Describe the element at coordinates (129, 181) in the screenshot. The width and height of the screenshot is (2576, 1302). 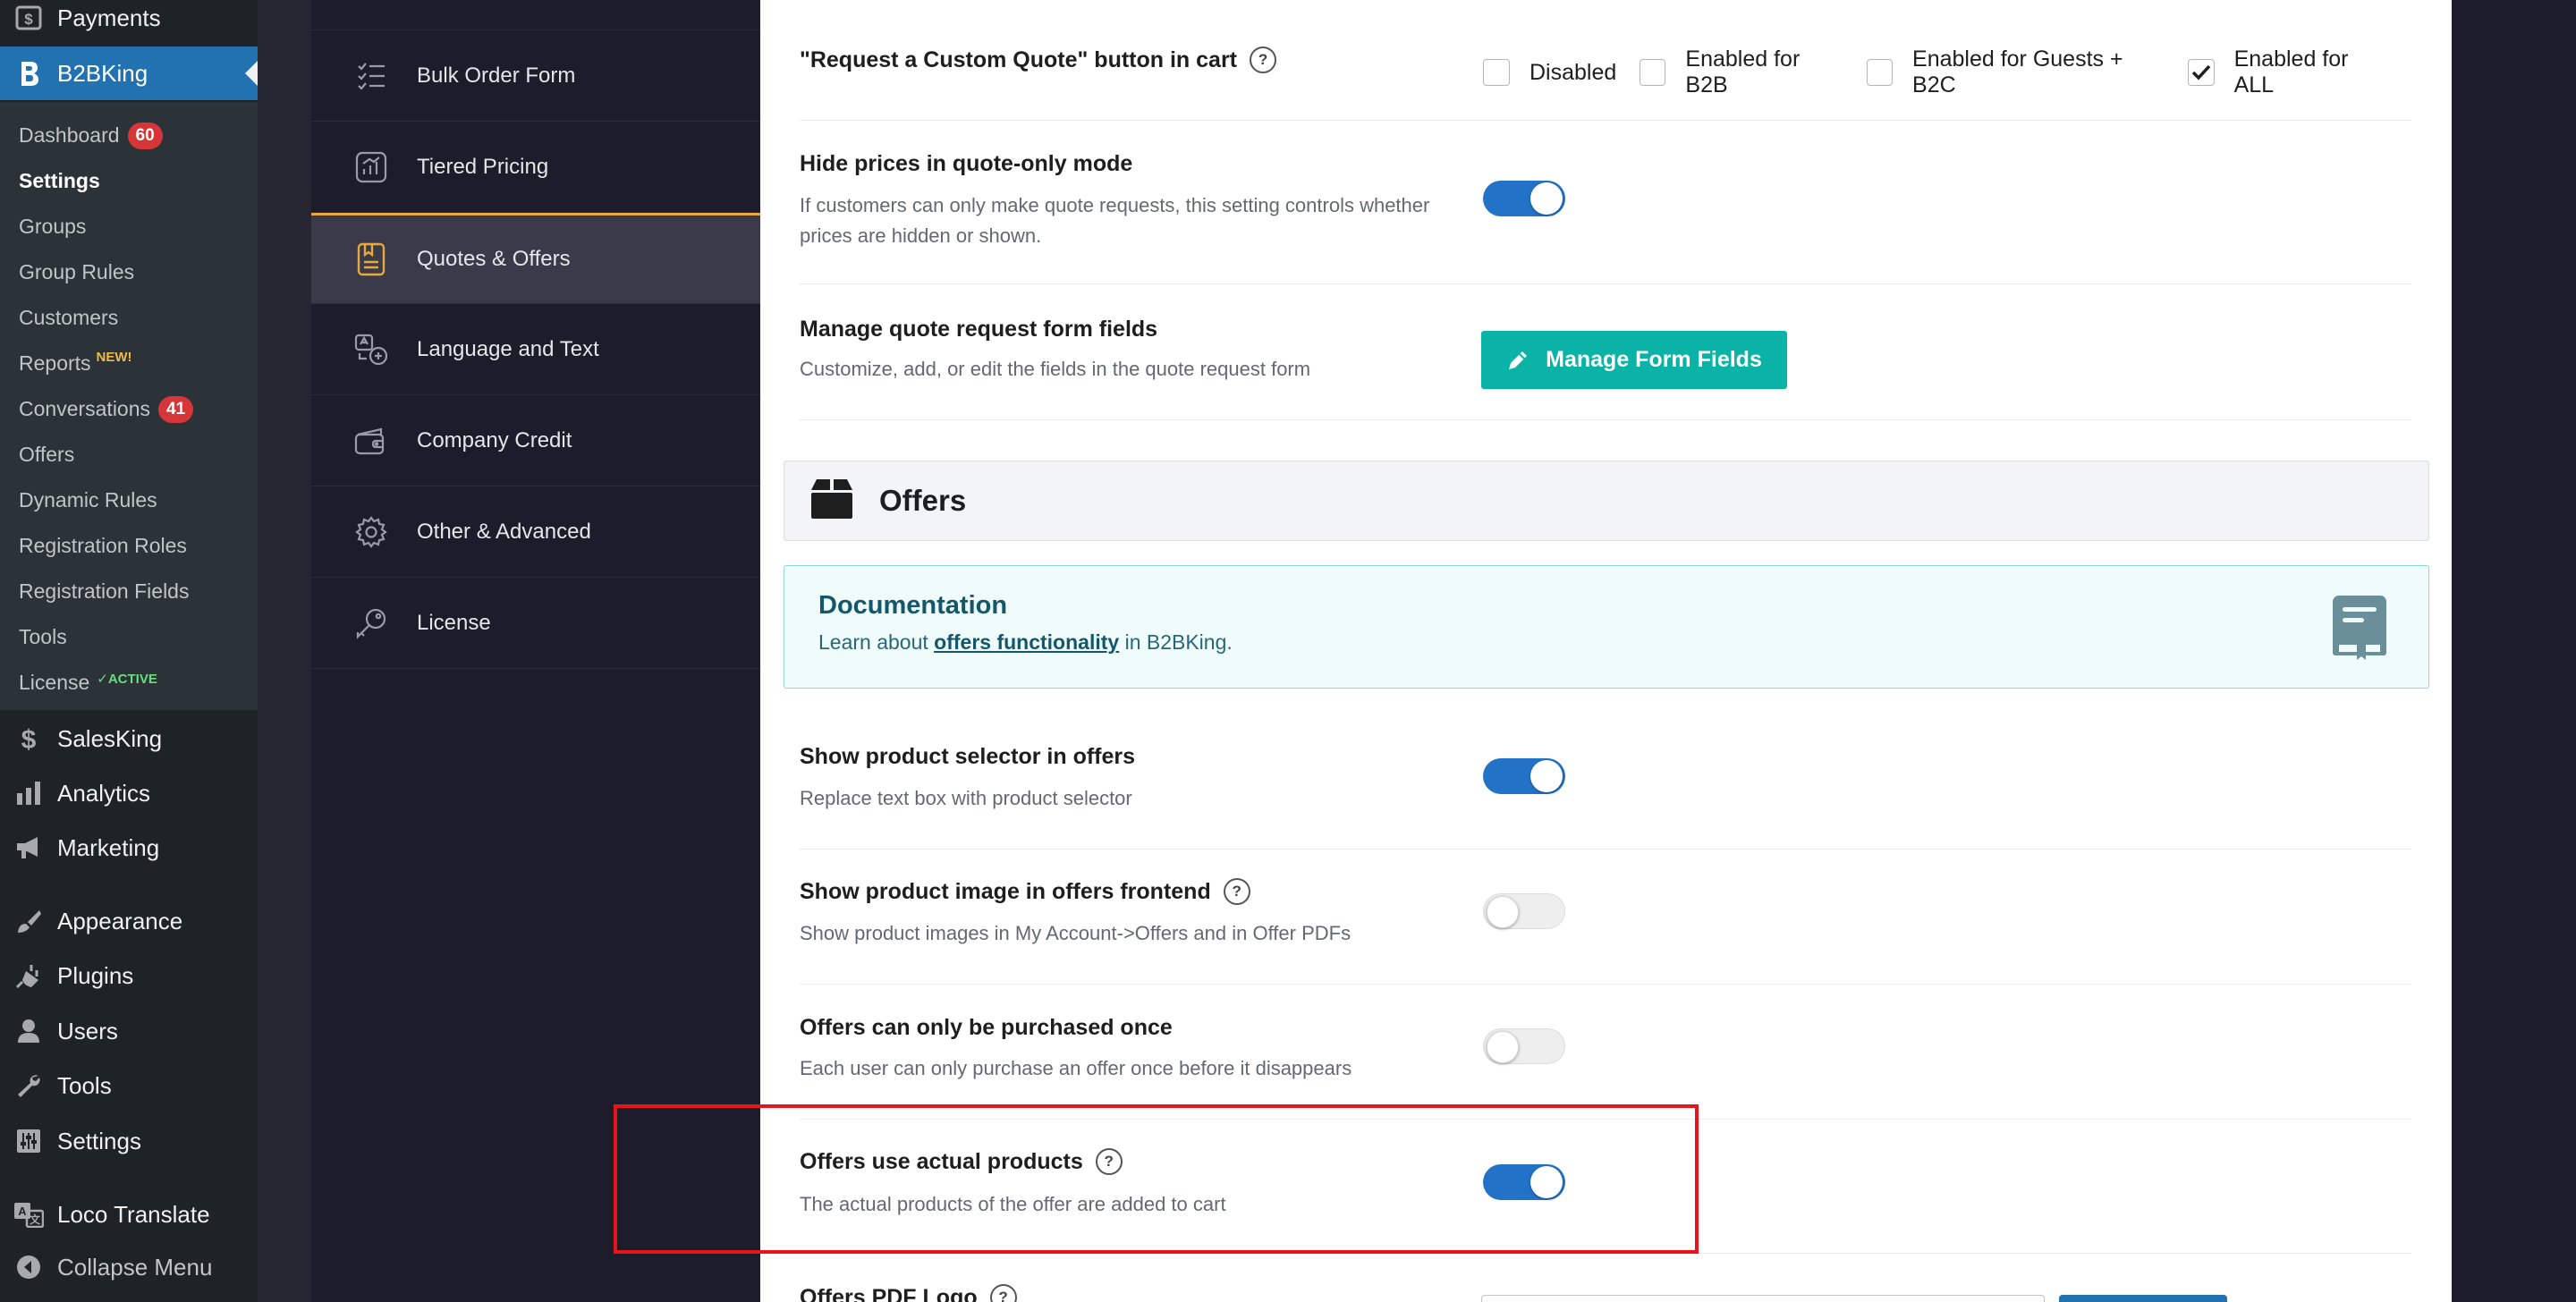
I see `submenu-settings: Settings` at that location.